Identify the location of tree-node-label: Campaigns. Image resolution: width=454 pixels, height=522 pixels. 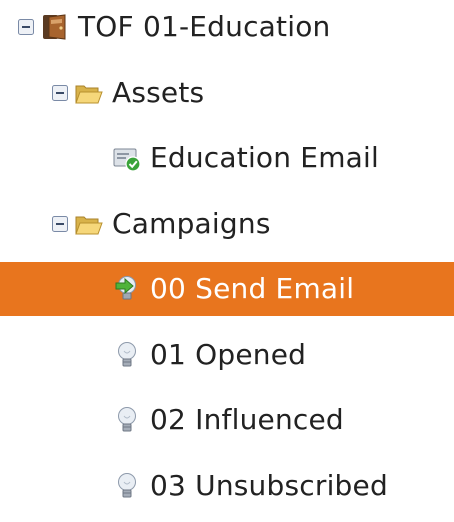
(191, 223).